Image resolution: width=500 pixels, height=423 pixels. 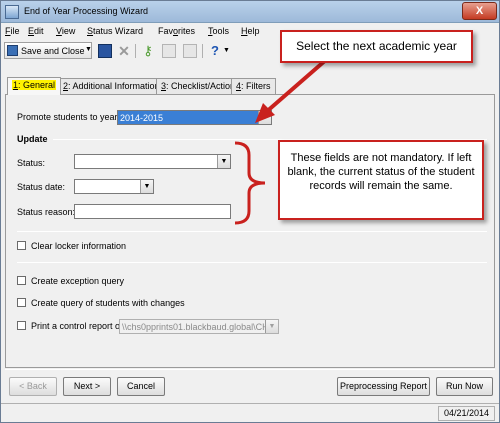 I want to click on clear-locker-label: Clear locker information, so click(x=79, y=246).